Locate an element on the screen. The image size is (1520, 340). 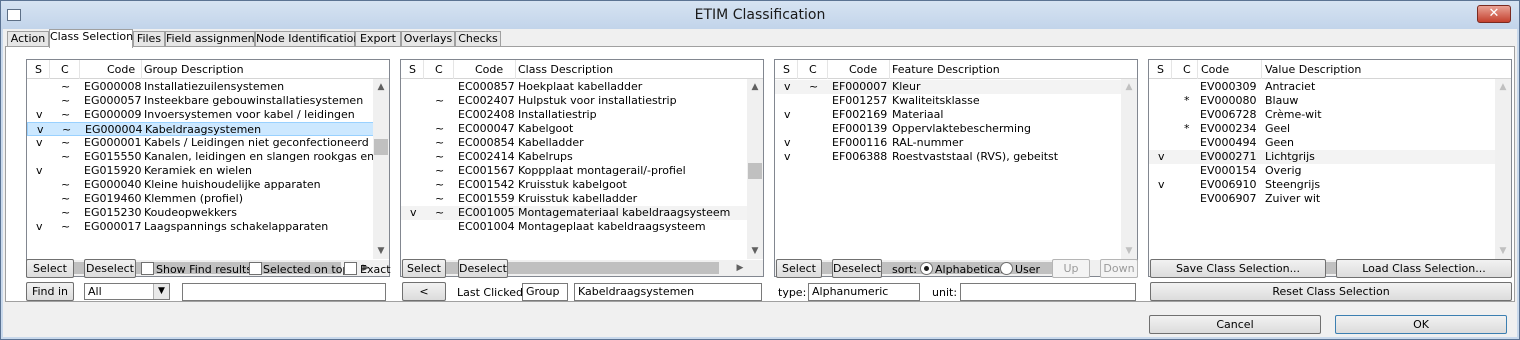
classe-row: EC000857 Hoekplaat kabelladder is located at coordinates (574, 87).